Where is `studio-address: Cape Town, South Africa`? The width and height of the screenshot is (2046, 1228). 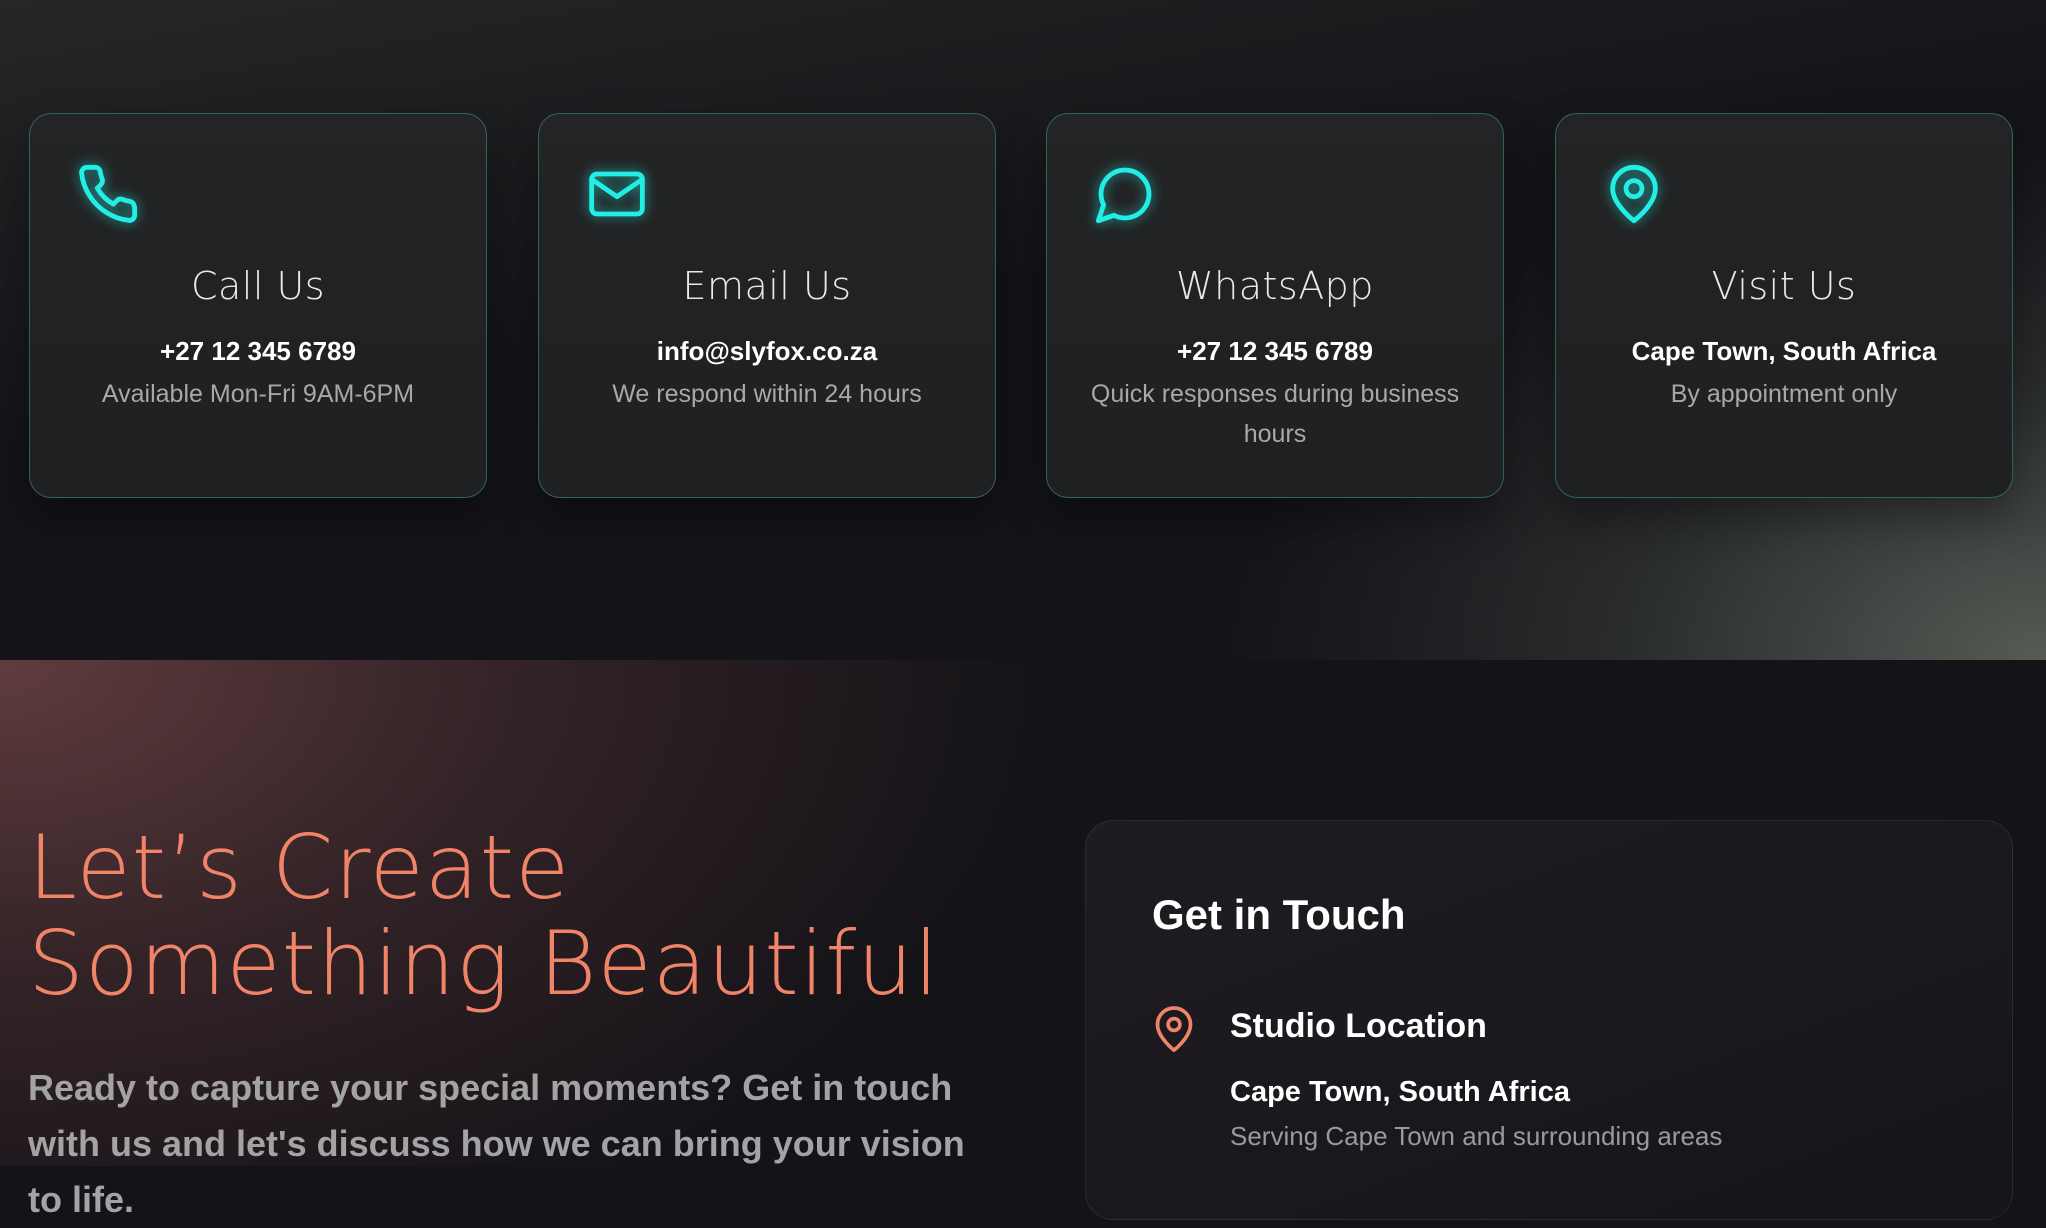
studio-address: Cape Town, South Africa is located at coordinates (1400, 1092).